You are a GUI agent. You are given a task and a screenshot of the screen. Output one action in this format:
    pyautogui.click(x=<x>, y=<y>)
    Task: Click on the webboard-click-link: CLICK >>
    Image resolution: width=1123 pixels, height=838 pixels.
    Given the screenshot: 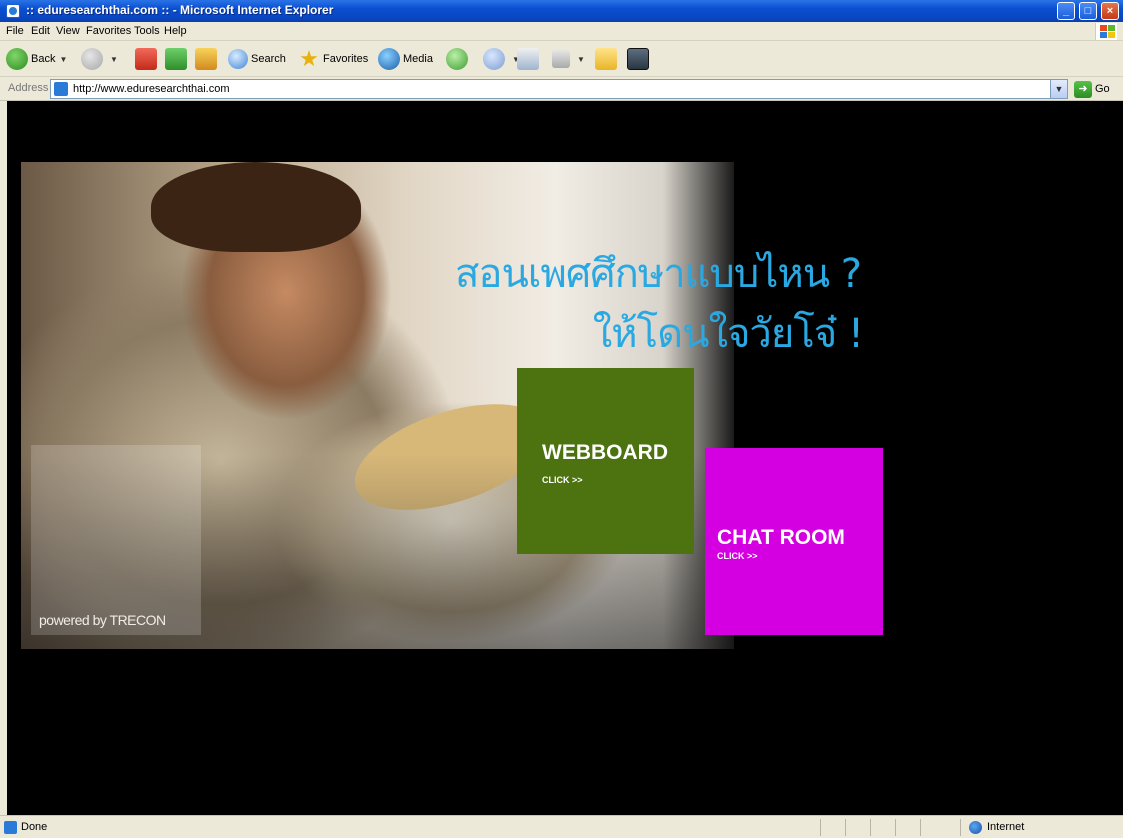 What is the action you would take?
    pyautogui.click(x=562, y=480)
    